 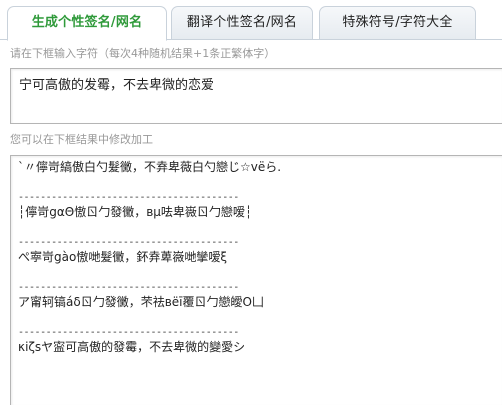 I want to click on result-line-5: κiζsヤ寍可高傲的發霉，不去卑微的變愛シ, so click(x=132, y=347).